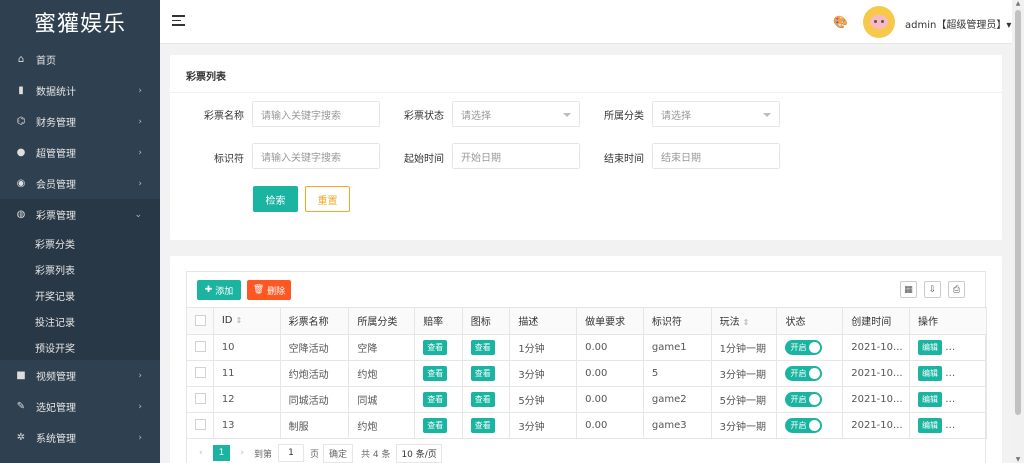 The width and height of the screenshot is (1024, 463). I want to click on next-page-icon: ›, so click(242, 453).